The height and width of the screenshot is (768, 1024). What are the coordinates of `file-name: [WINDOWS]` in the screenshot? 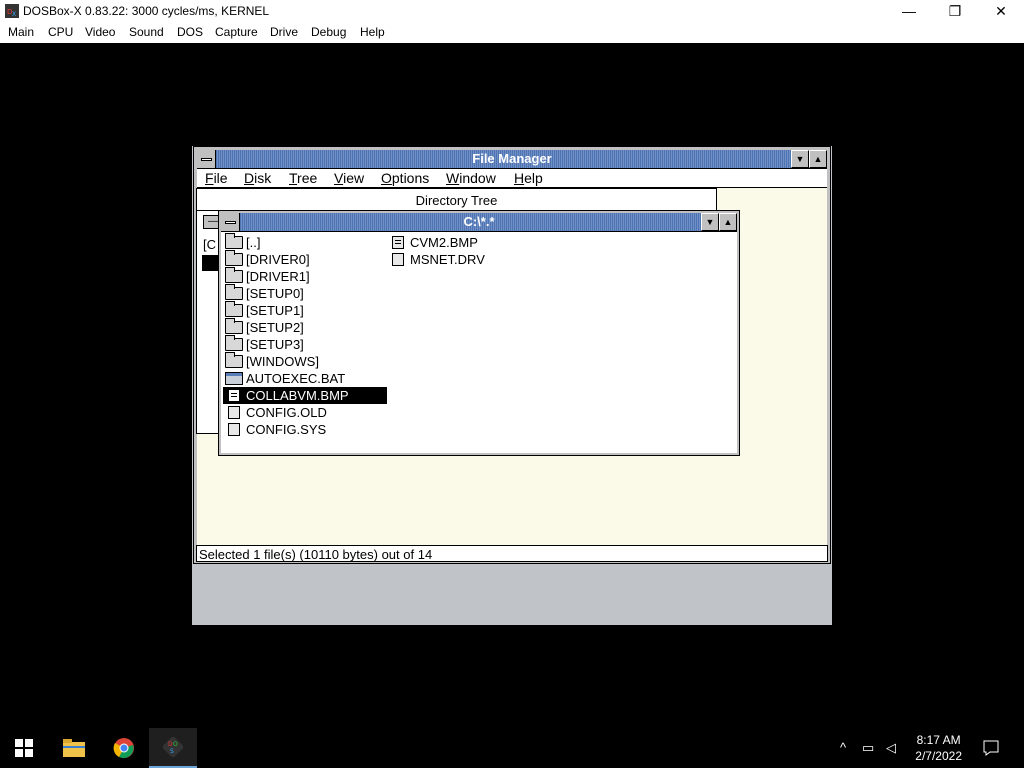 It's located at (282, 361).